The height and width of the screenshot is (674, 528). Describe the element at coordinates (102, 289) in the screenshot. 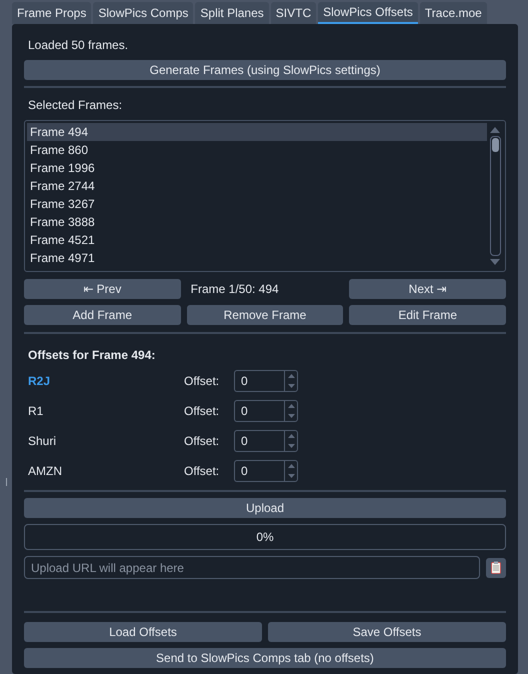

I see `prev-button: ⇤ Prev` at that location.